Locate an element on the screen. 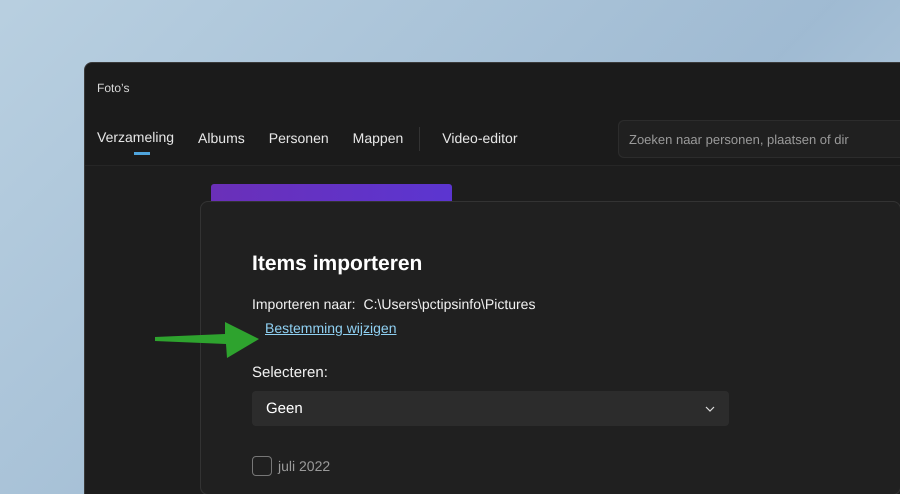 This screenshot has height=494, width=900. nav-tab: Video-editor is located at coordinates (480, 139).